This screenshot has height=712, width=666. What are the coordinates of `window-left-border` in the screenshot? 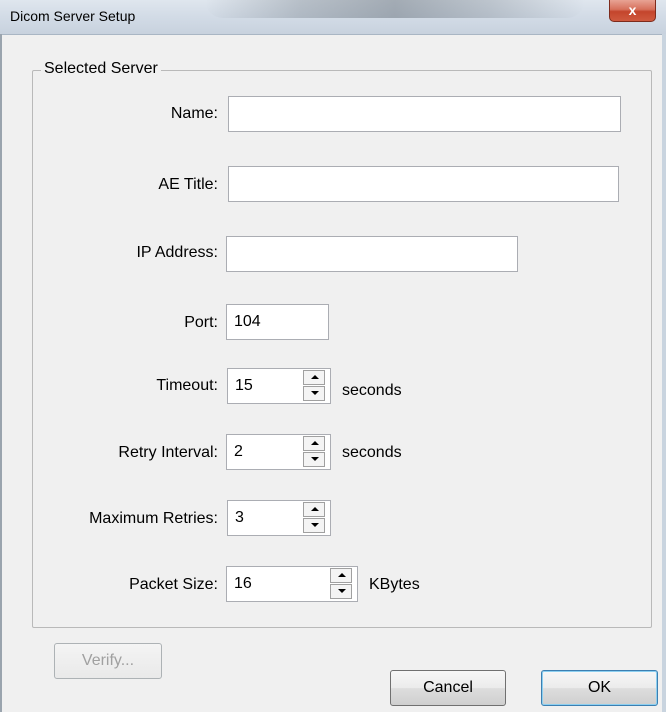 It's located at (1, 373).